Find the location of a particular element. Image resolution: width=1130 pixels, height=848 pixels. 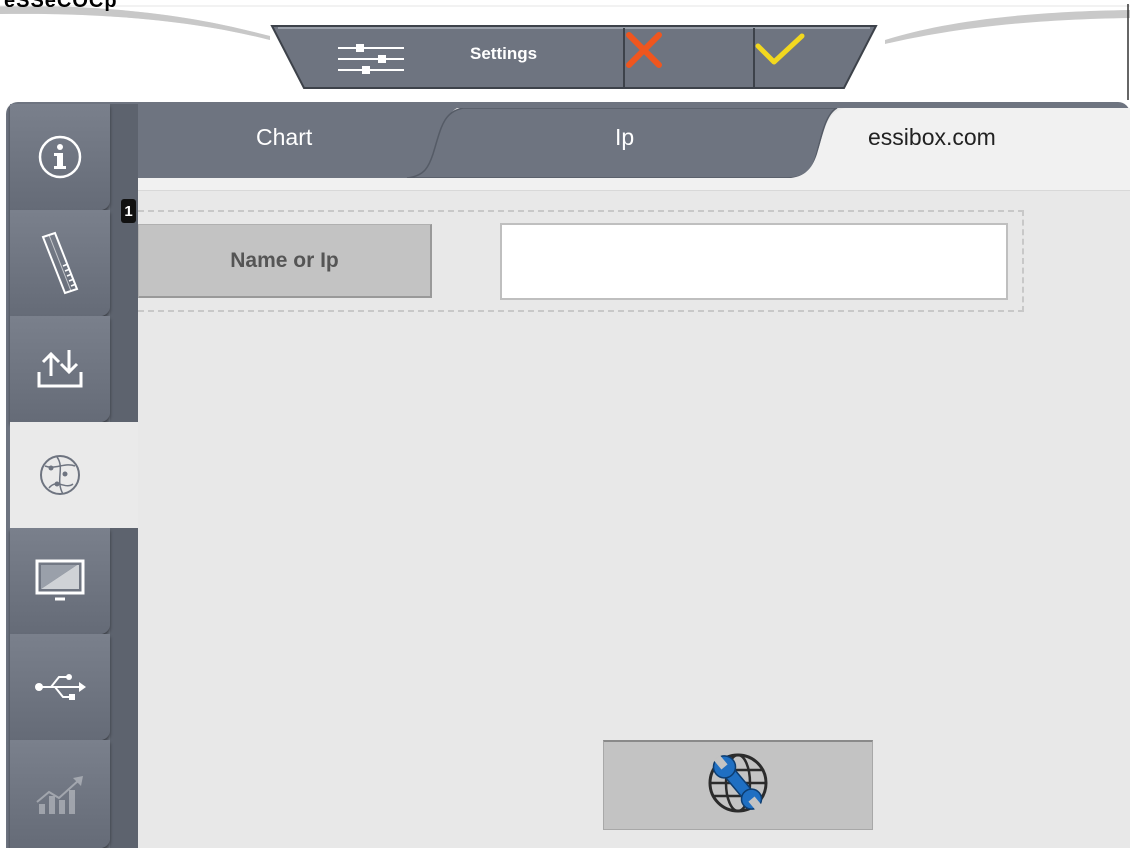

sidebar-item-network is located at coordinates (74, 475).